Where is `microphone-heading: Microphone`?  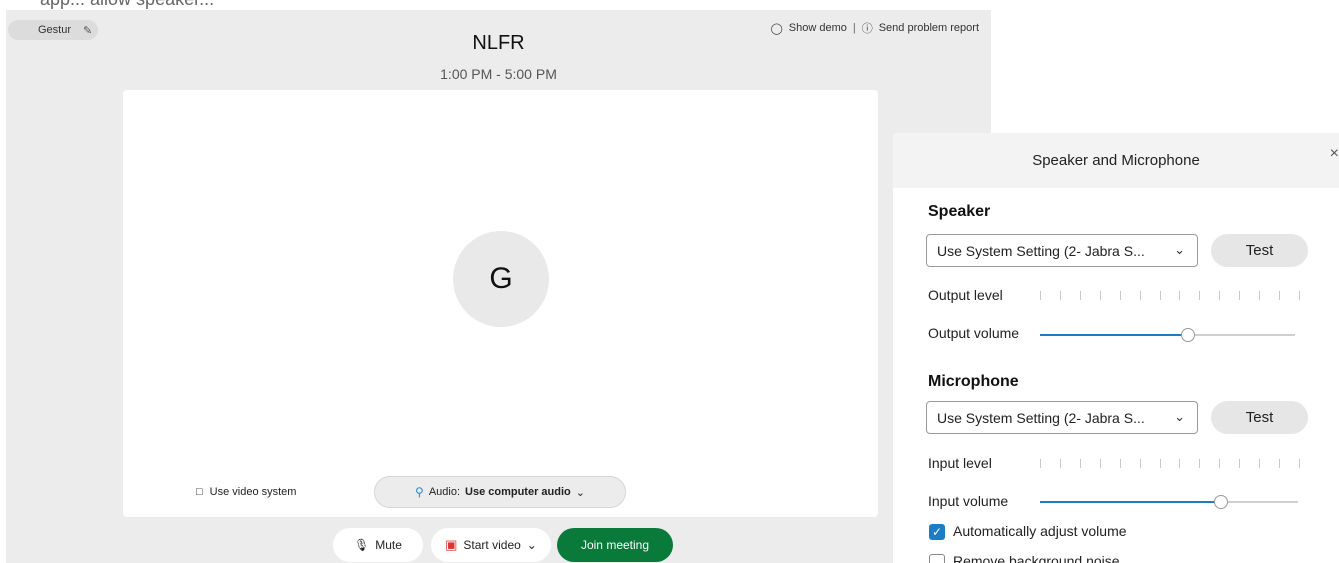
microphone-heading: Microphone is located at coordinates (973, 381).